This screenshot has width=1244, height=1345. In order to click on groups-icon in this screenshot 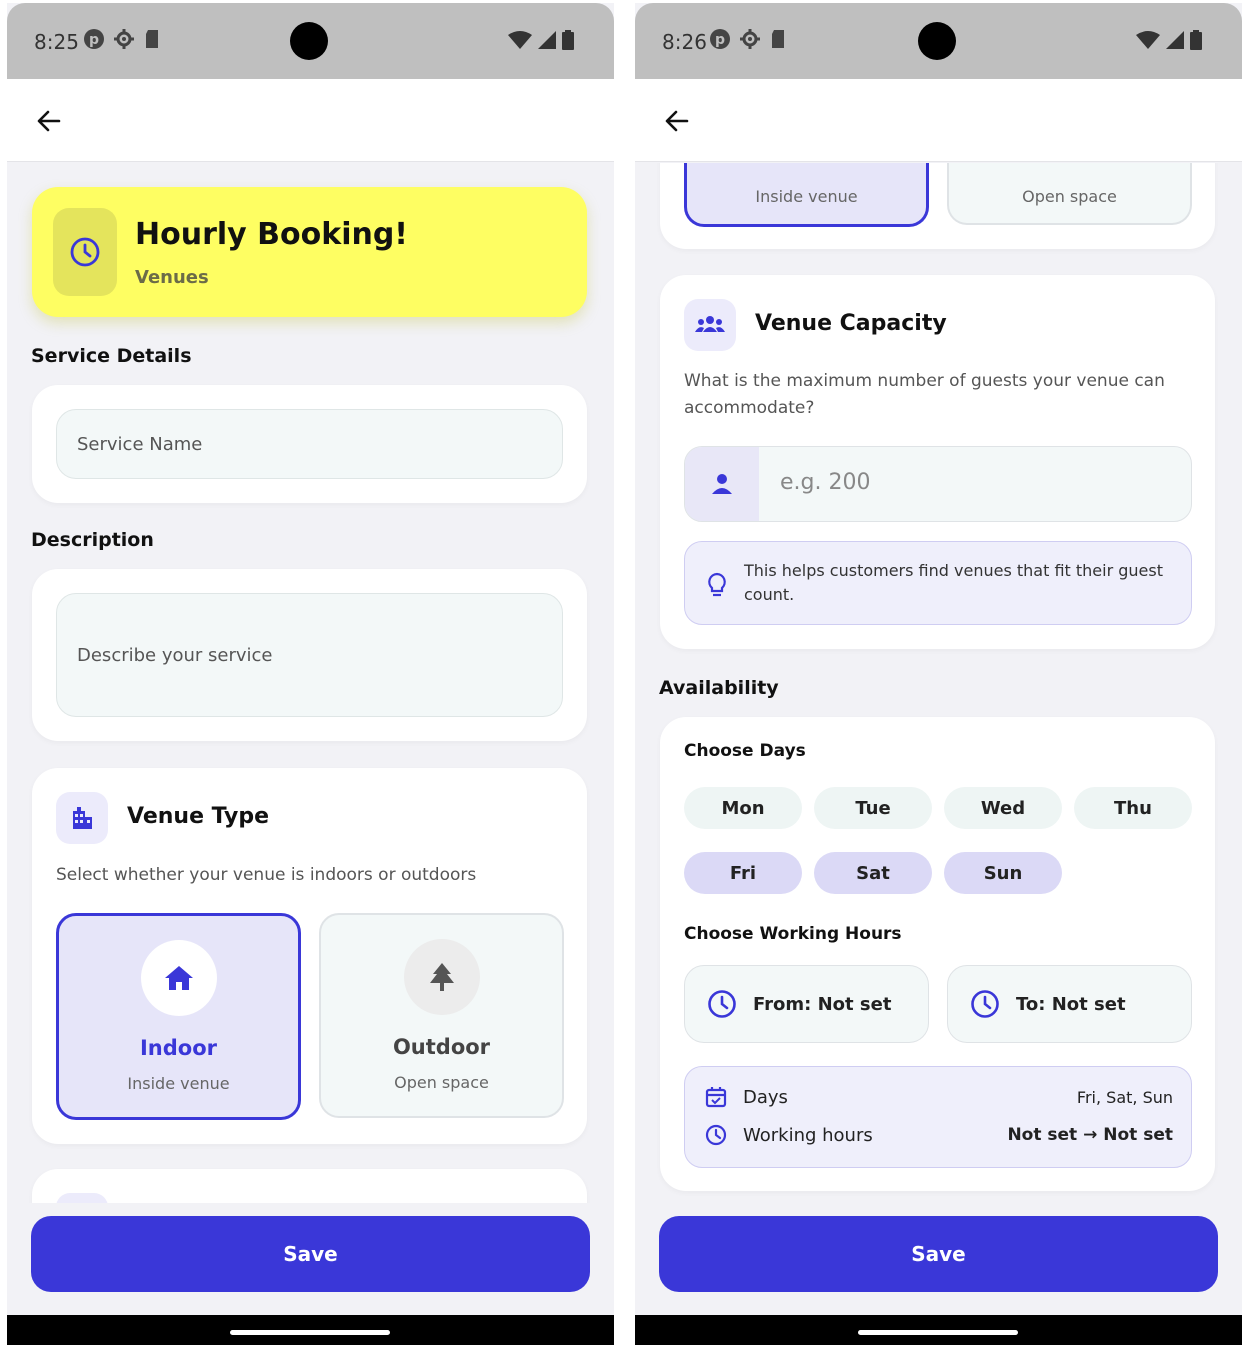, I will do `click(710, 324)`.